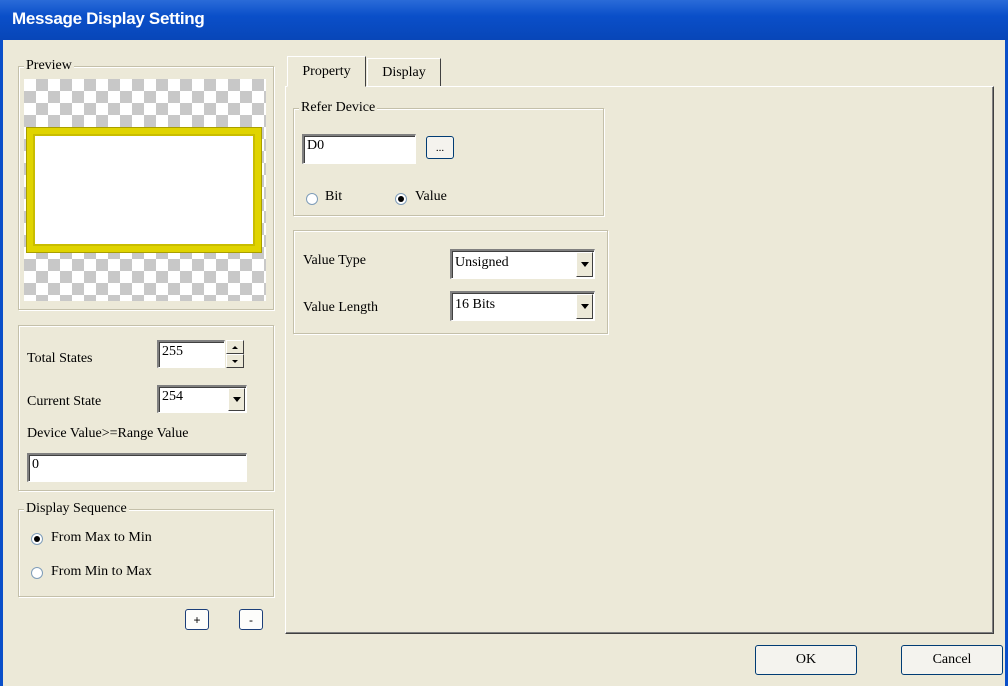 This screenshot has width=1008, height=686. What do you see at coordinates (338, 108) in the screenshot?
I see `refer-device-legend: Refer Device` at bounding box center [338, 108].